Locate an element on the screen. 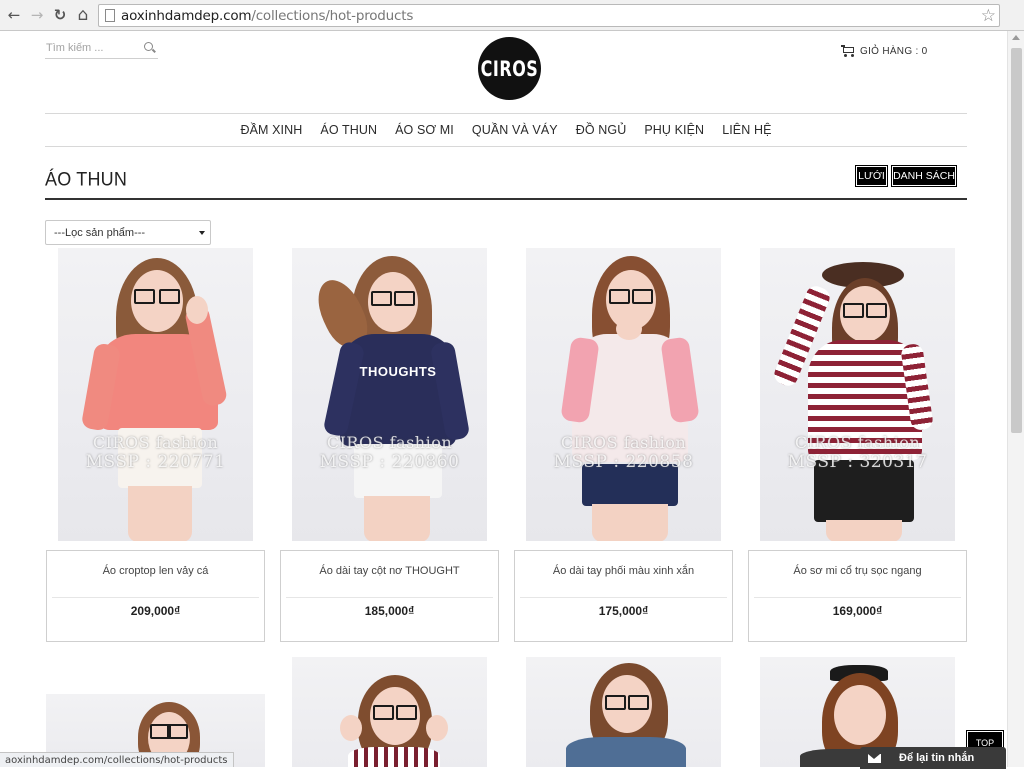 The height and width of the screenshot is (769, 1024). product-name: Áo croptop len vảy cá is located at coordinates (155, 571).